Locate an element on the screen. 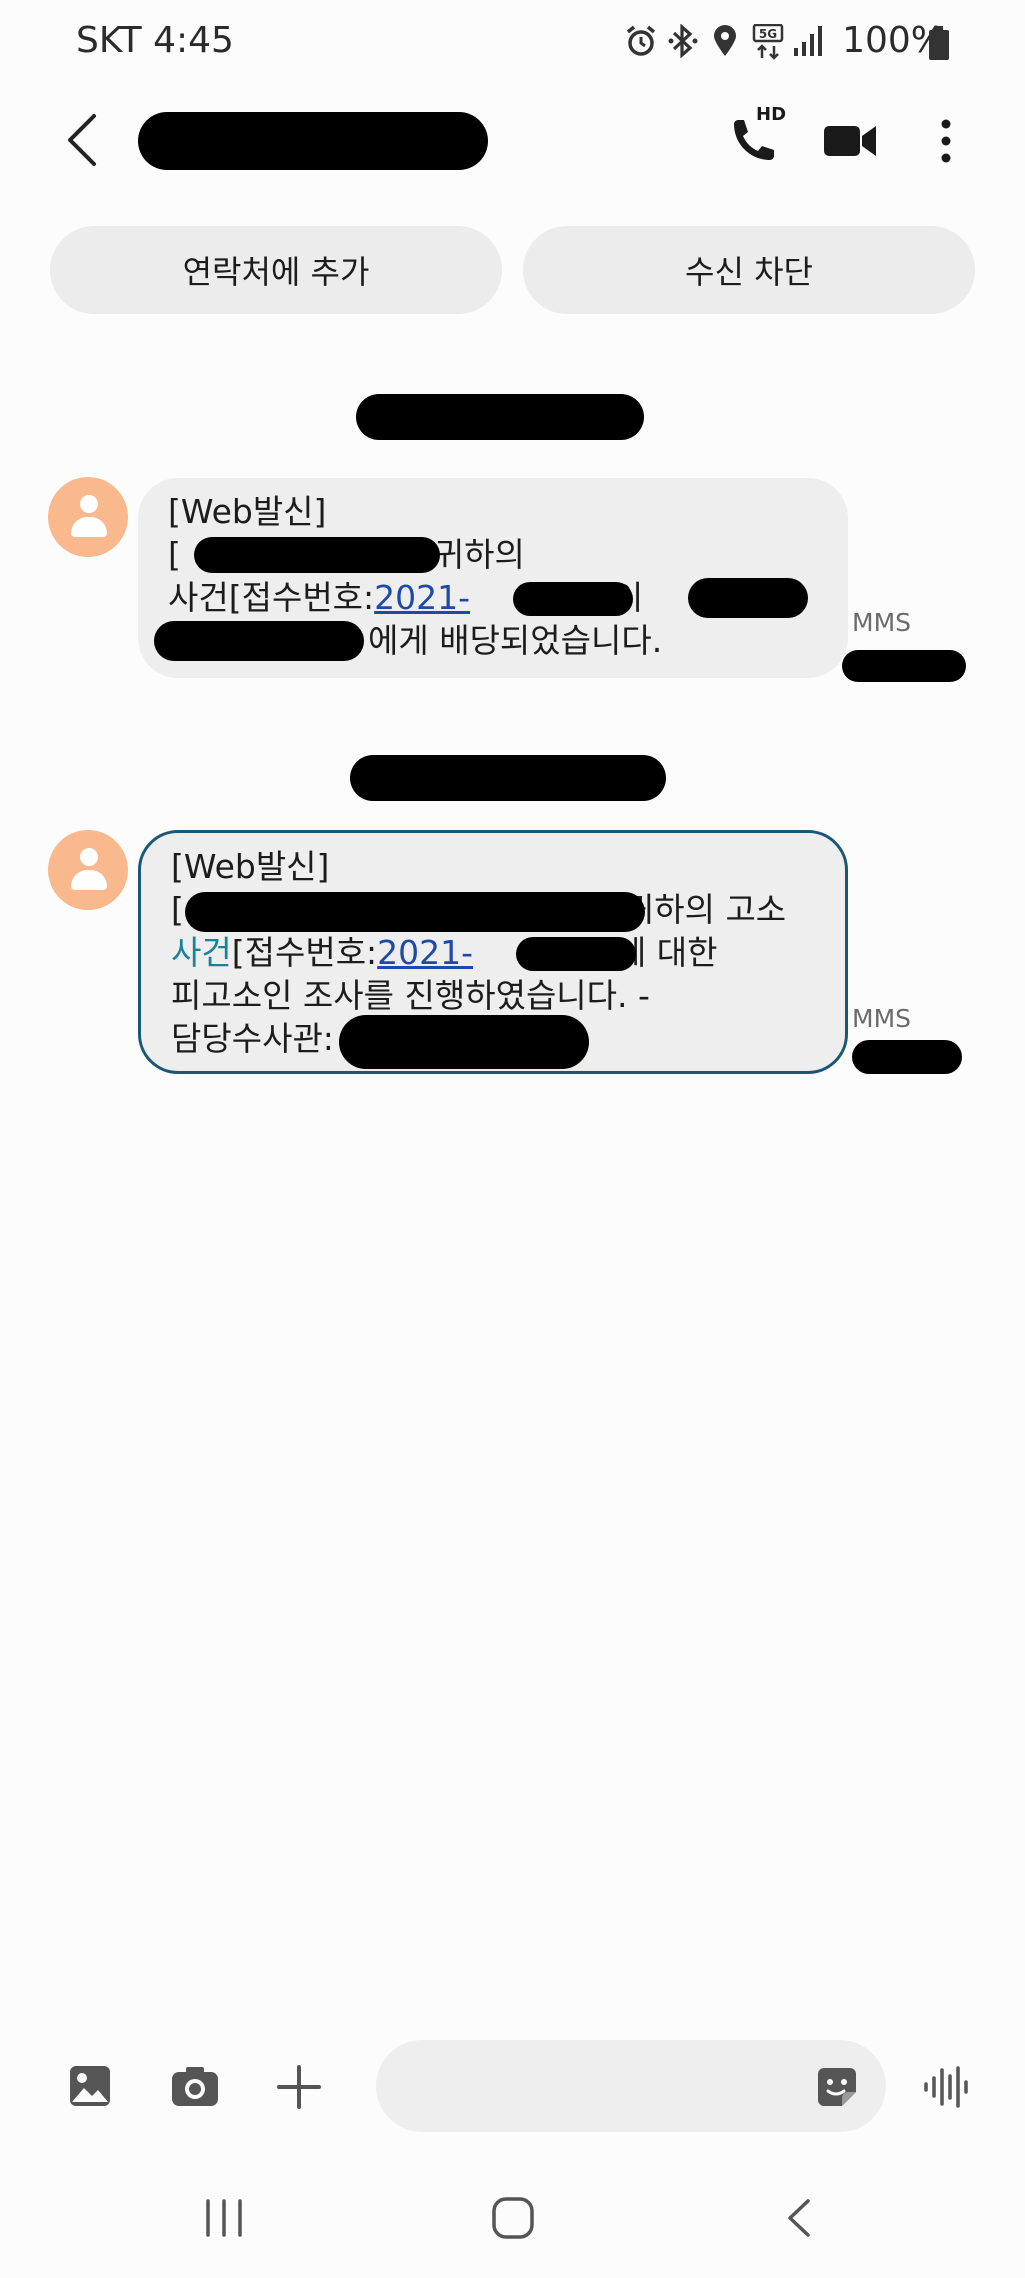 Image resolution: width=1025 pixels, height=2278 pixels. add-to-contacts-button: 연락처에 추가 is located at coordinates (276, 270).